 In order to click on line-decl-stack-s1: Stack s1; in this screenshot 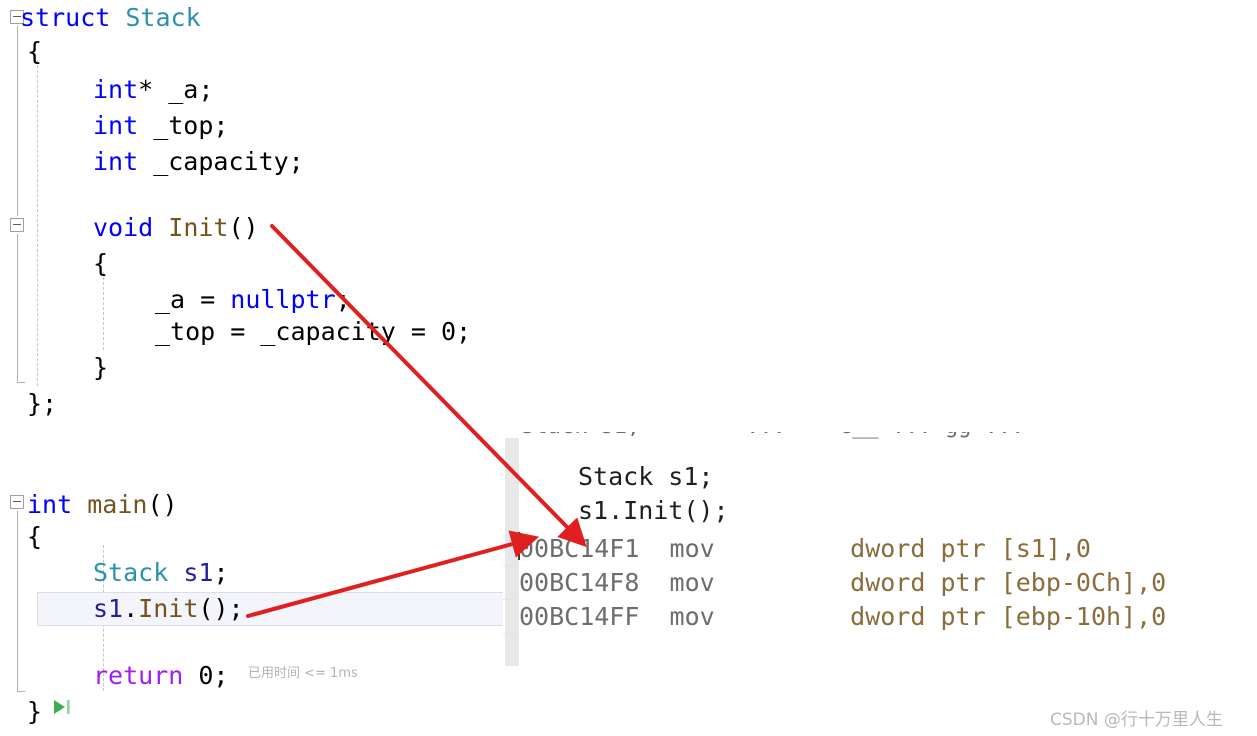, I will do `click(114, 572)`.